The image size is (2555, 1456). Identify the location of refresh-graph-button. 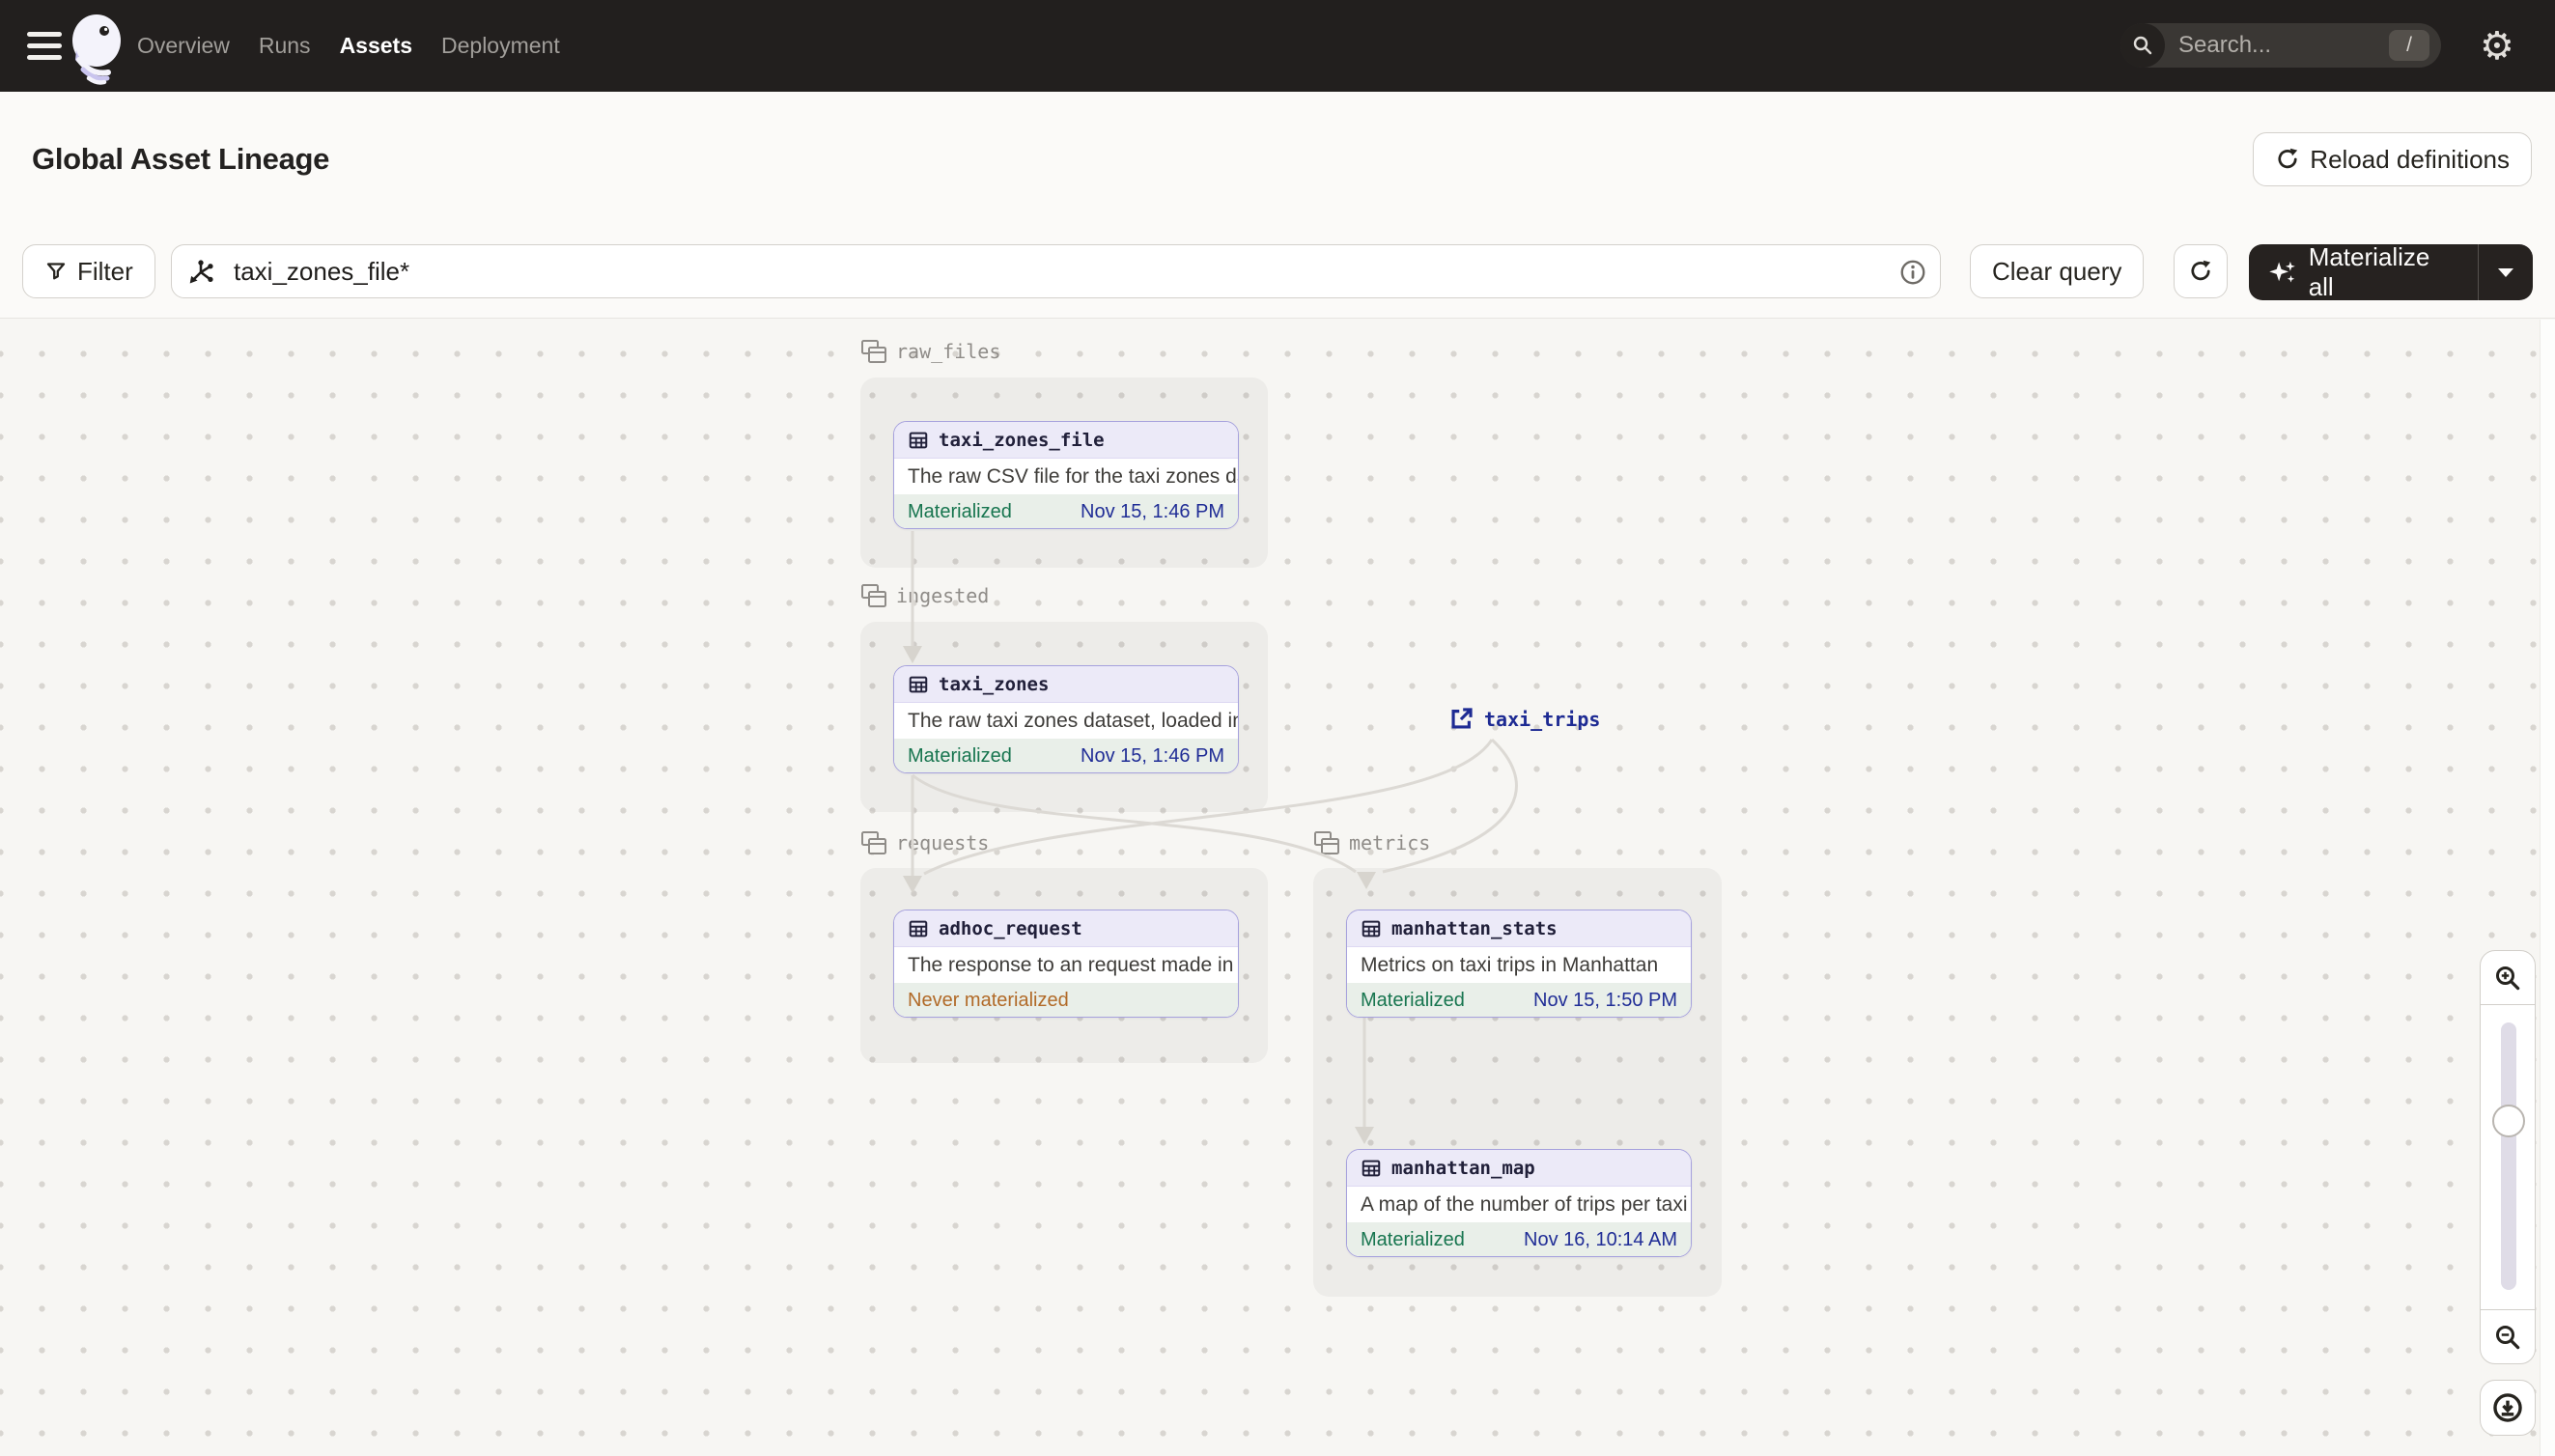
(2201, 271).